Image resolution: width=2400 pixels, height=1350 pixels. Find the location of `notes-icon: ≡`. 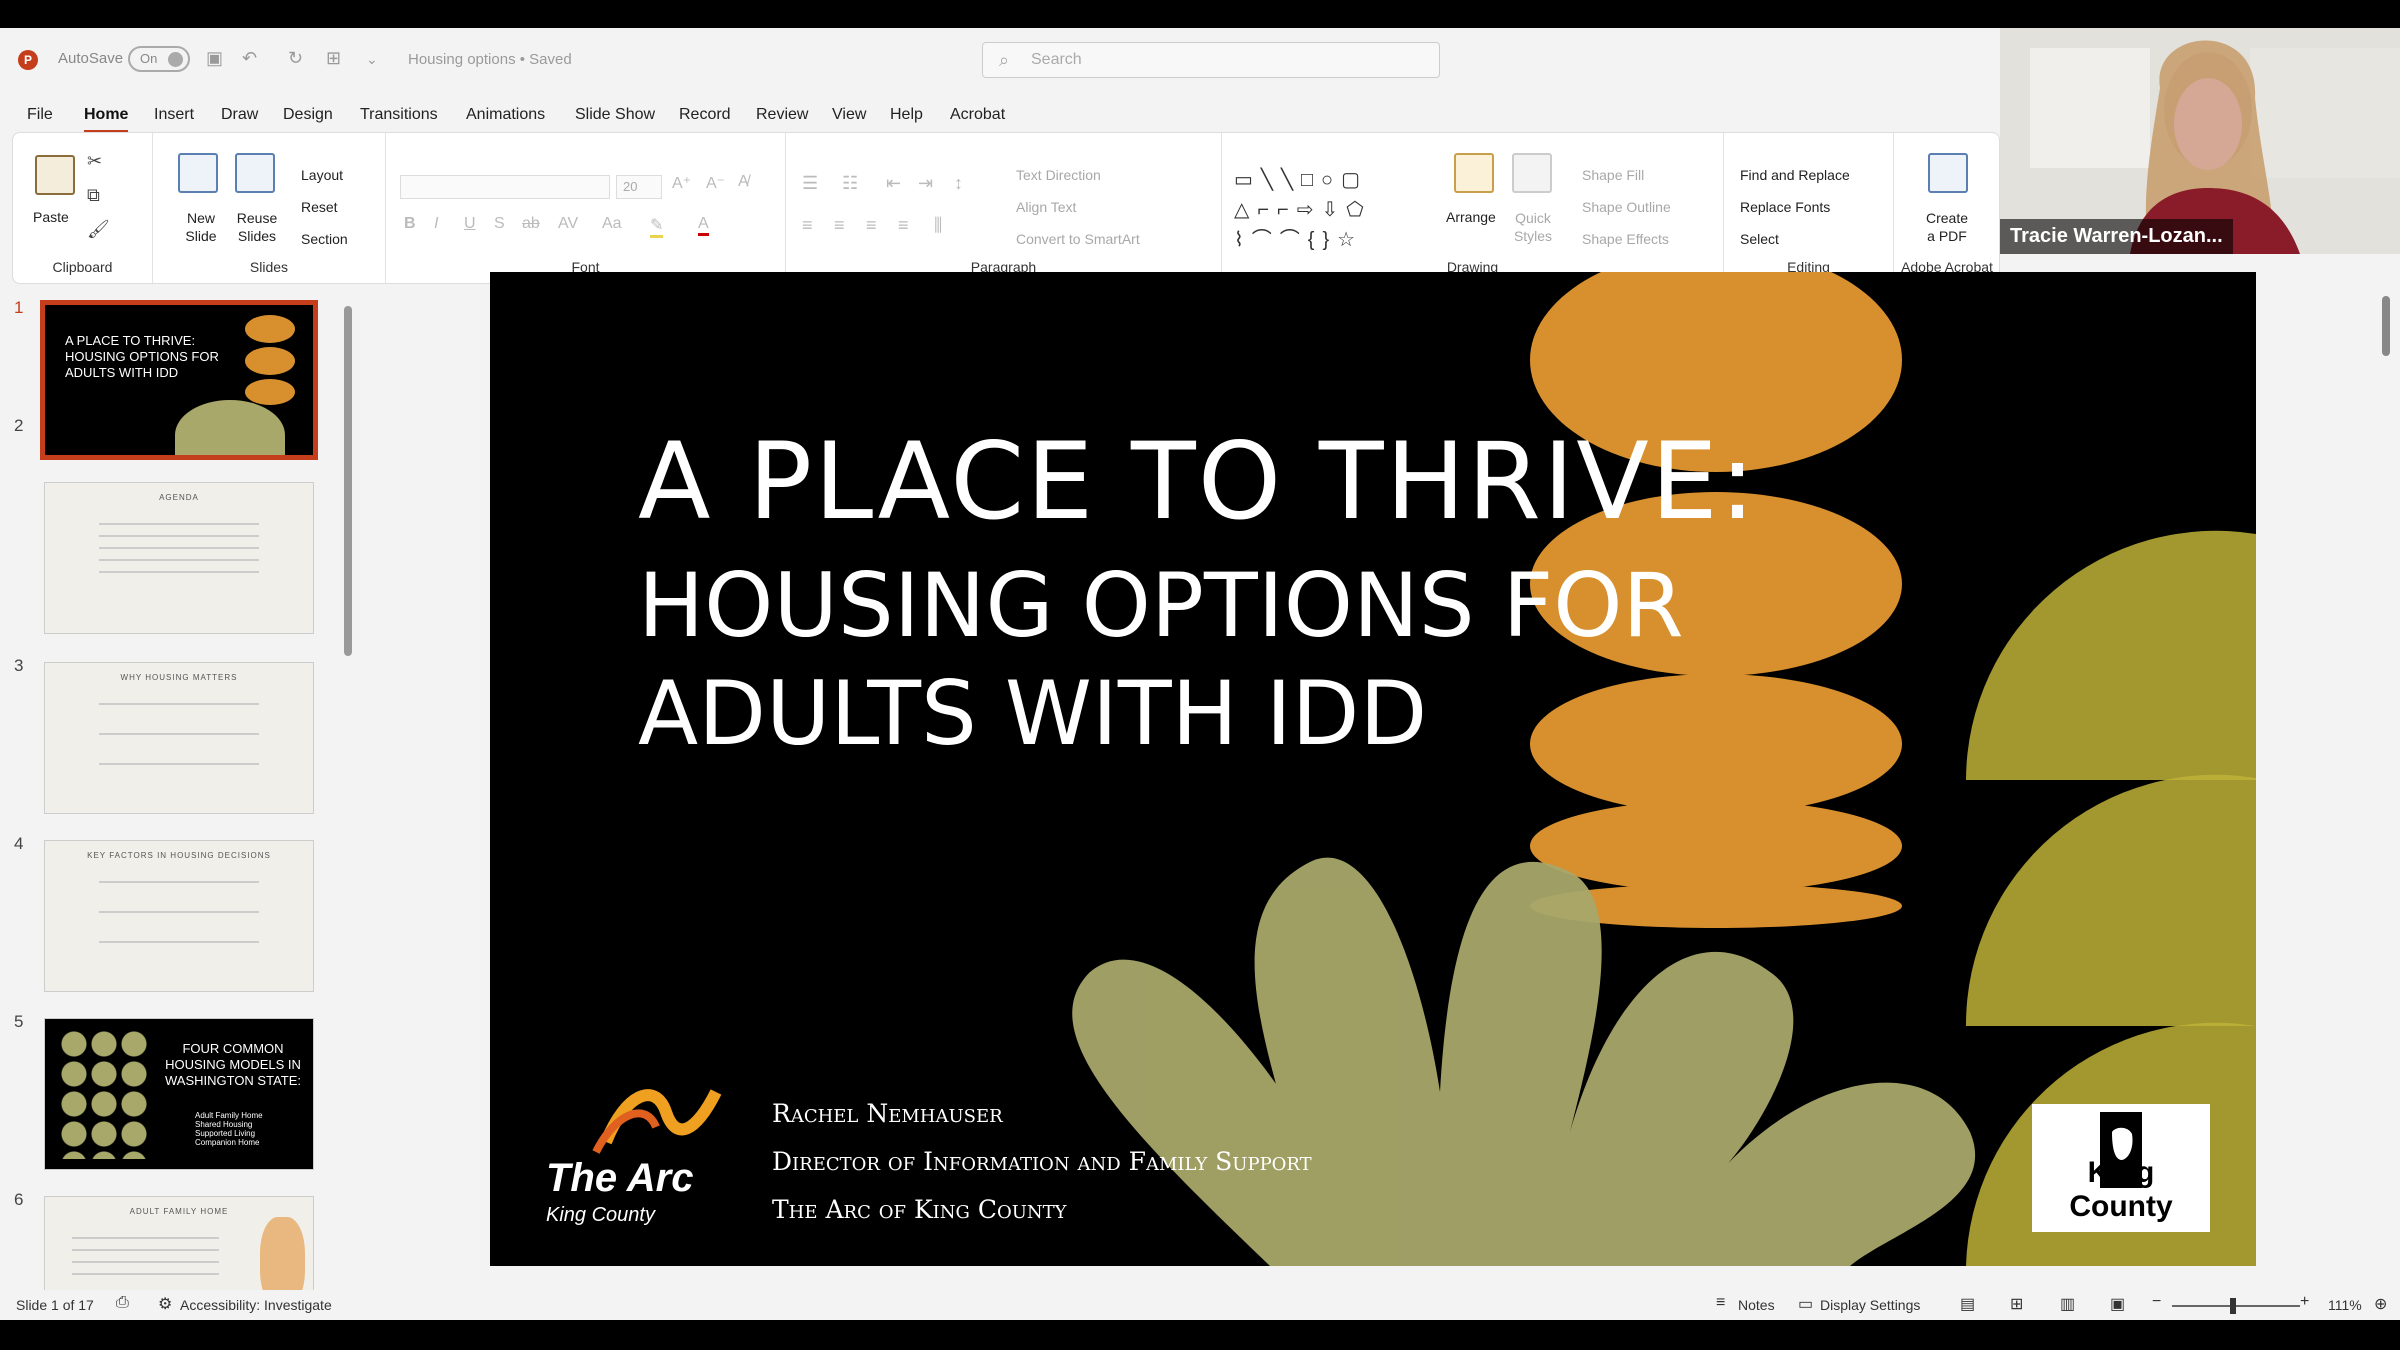

notes-icon: ≡ is located at coordinates (1720, 1303).